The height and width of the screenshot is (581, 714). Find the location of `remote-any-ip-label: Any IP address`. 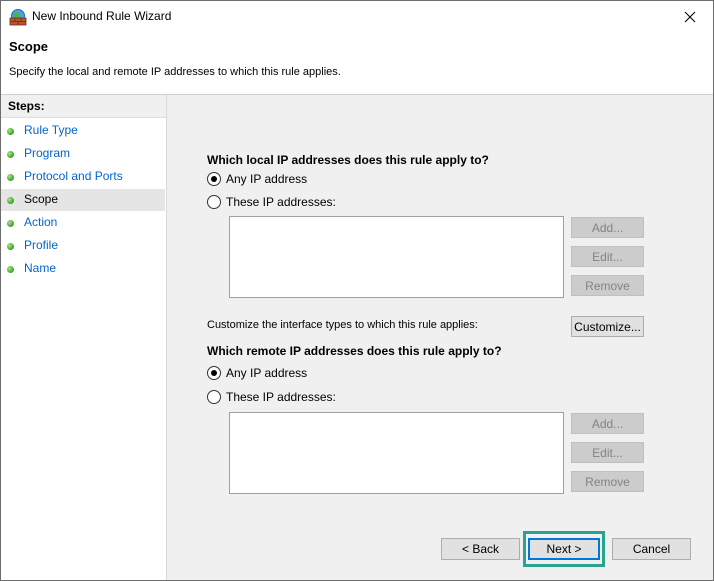

remote-any-ip-label: Any IP address is located at coordinates (267, 373).